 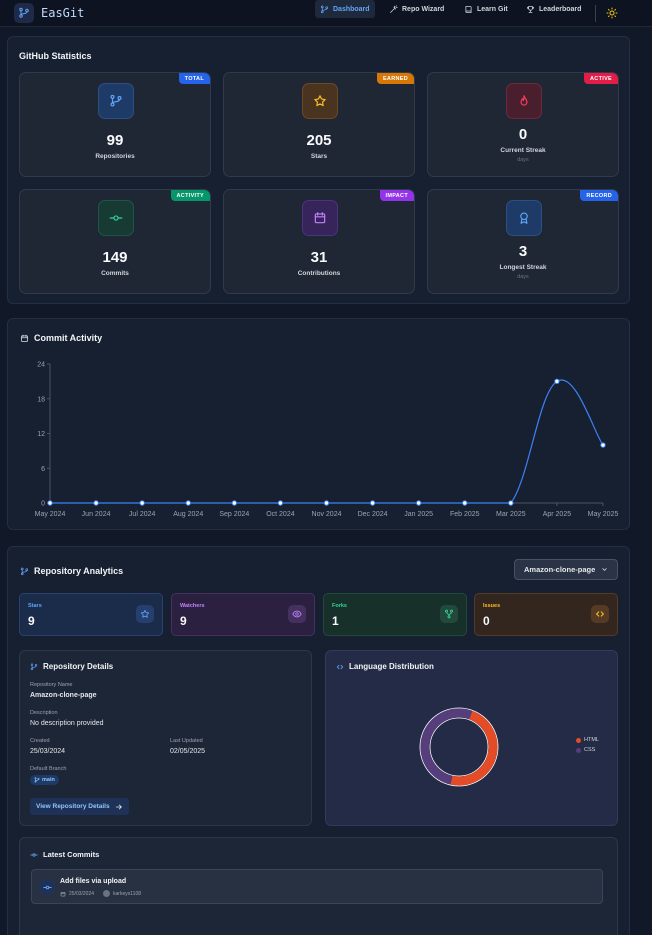 I want to click on nav-learn-git-label: Learn Git, so click(x=492, y=9).